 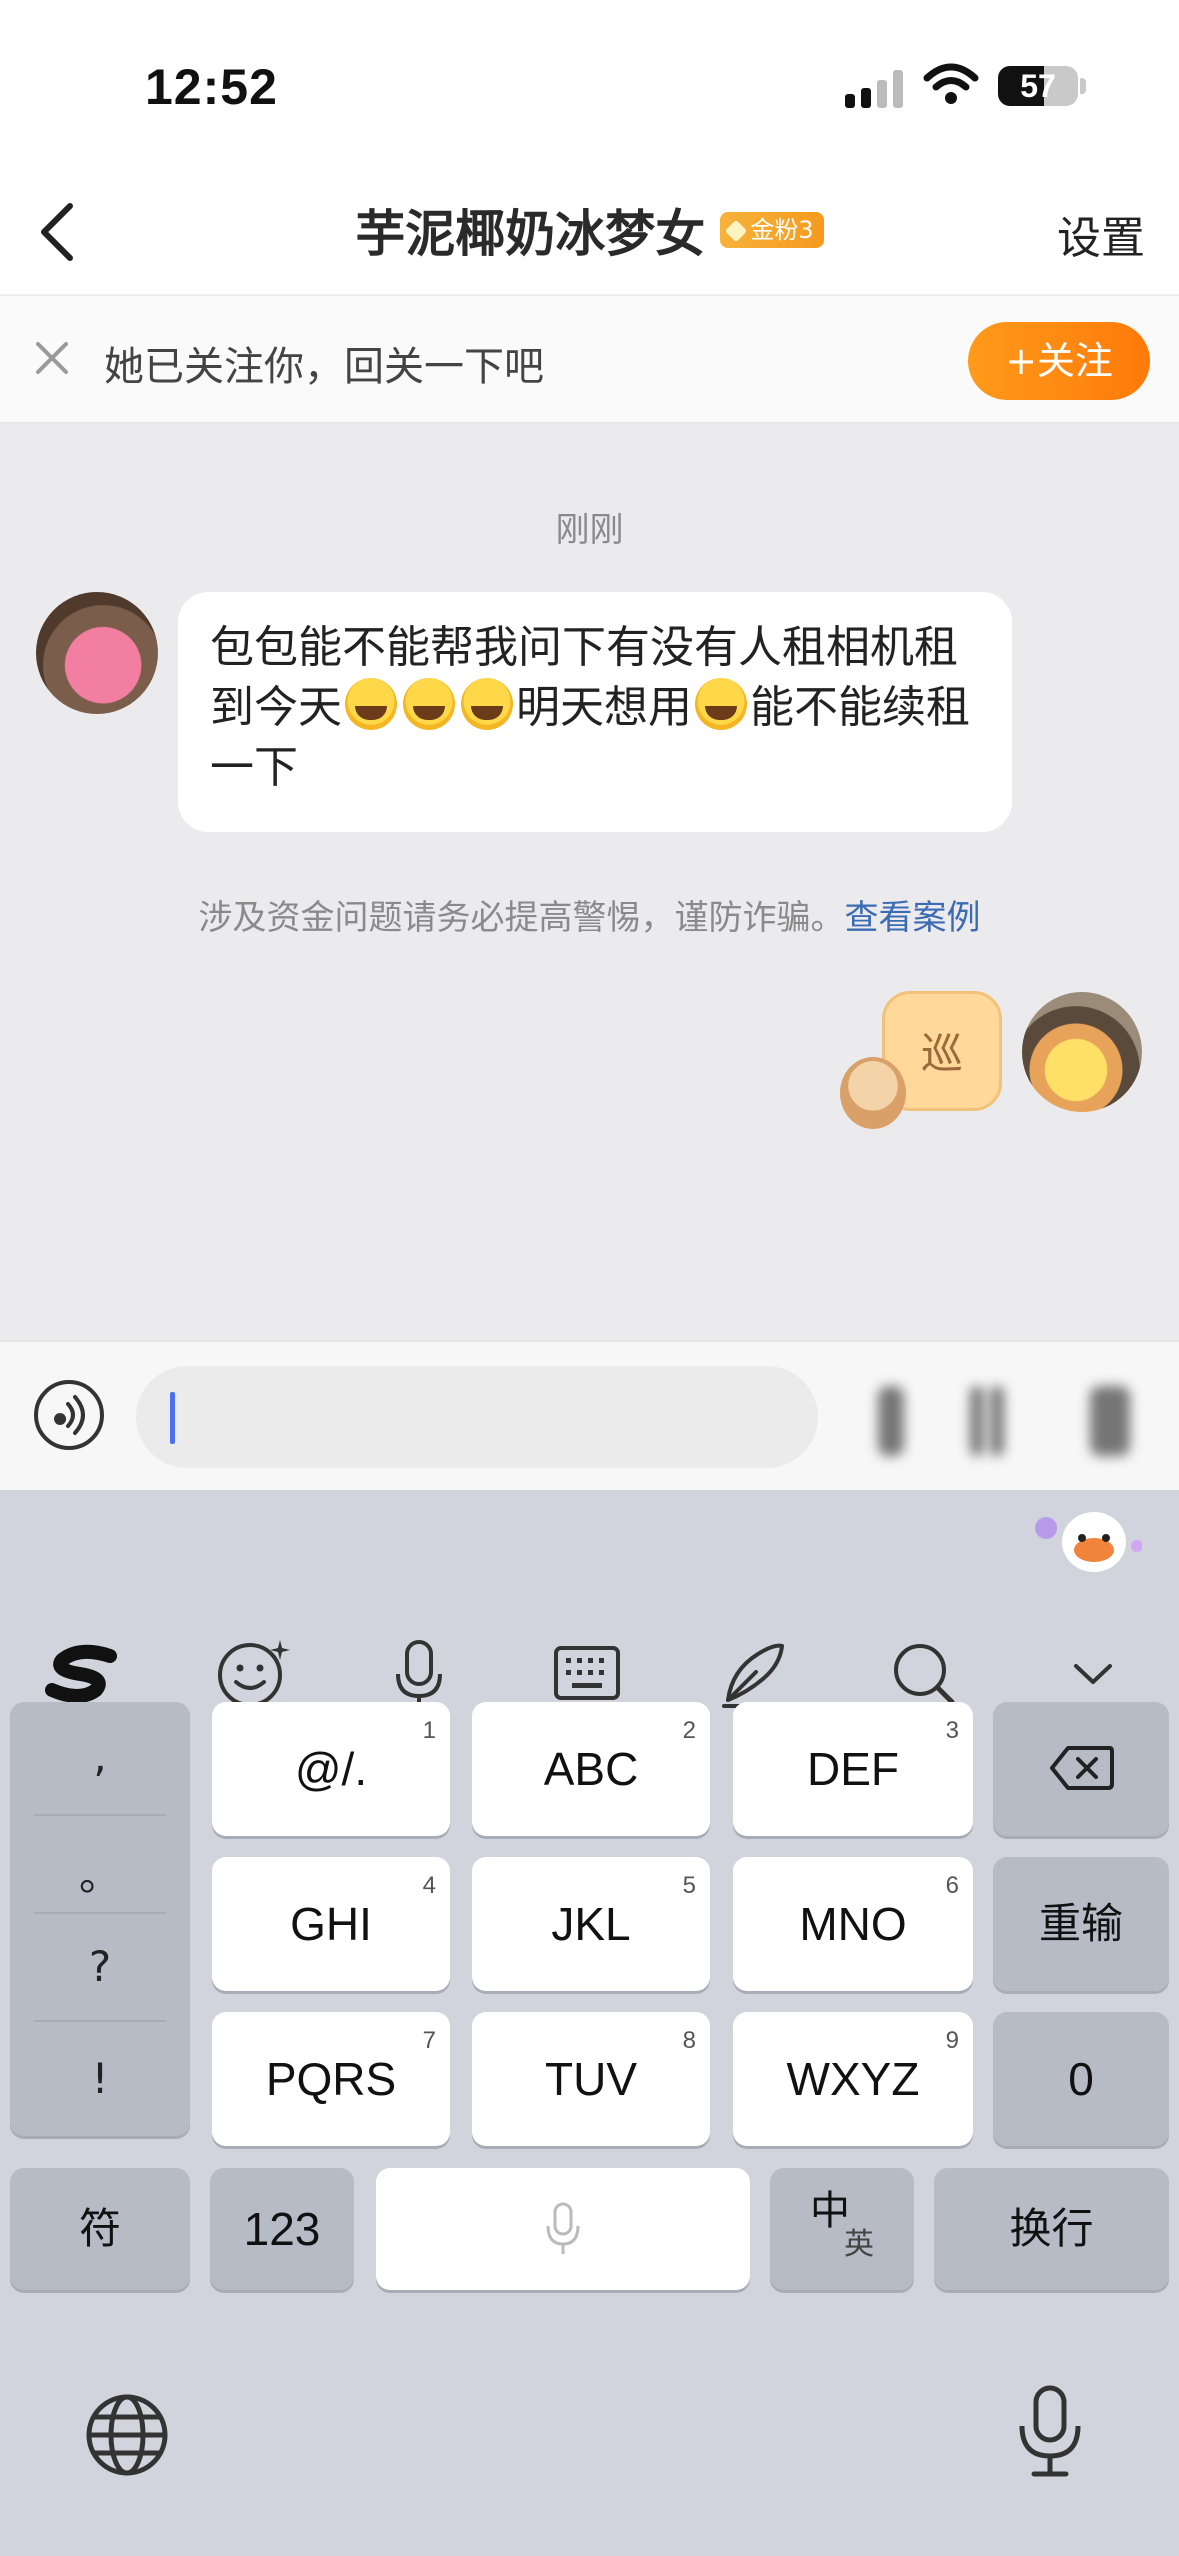 I want to click on message-text-part-2: 明天想用, so click(x=604, y=707).